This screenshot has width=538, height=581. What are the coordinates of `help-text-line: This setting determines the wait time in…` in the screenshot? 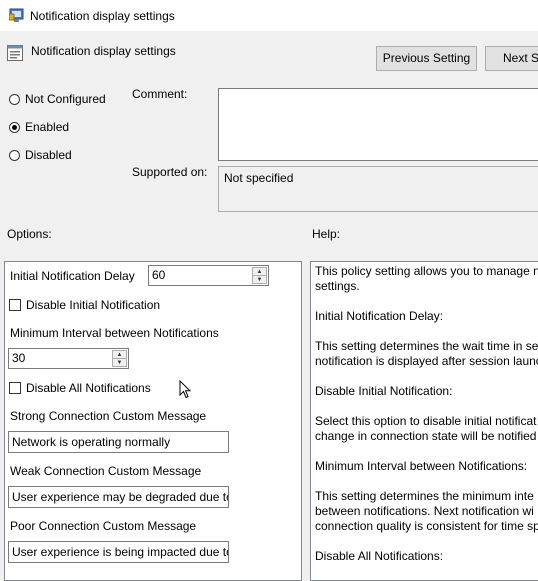 It's located at (426, 346).